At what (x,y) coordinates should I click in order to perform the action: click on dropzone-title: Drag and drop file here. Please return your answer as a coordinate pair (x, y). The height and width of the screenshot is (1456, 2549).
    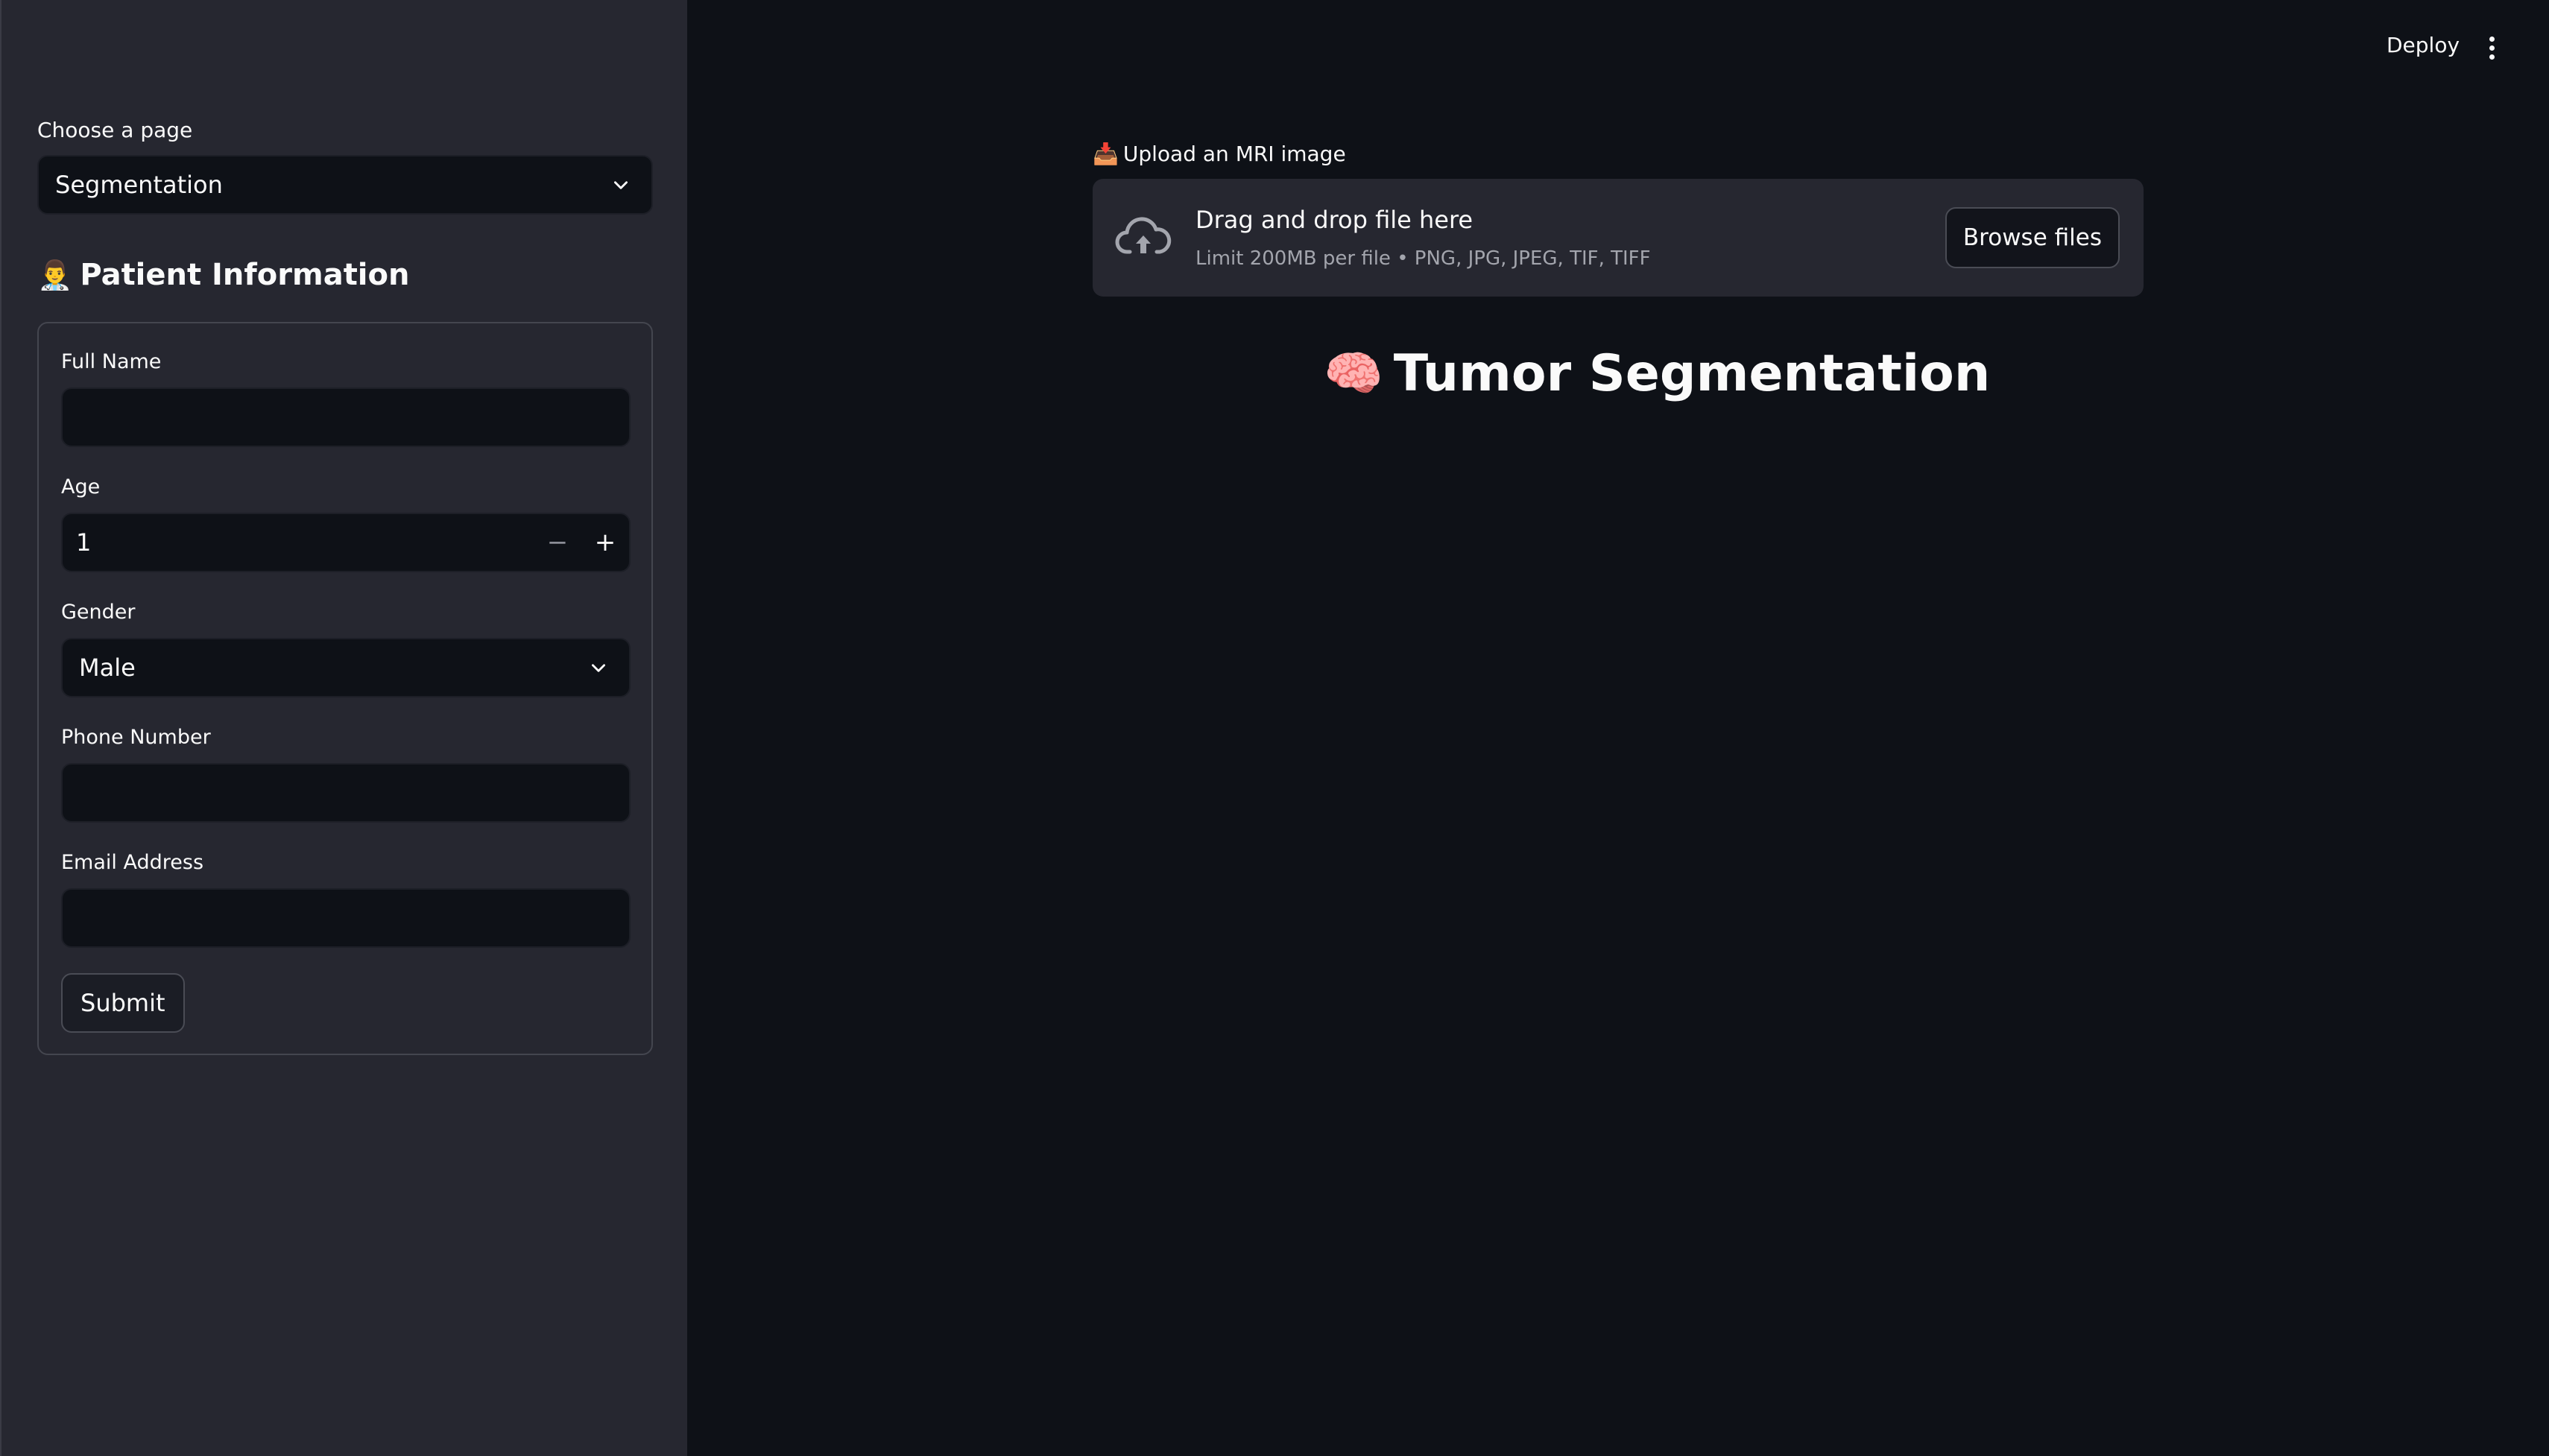
    Looking at the image, I should click on (1334, 220).